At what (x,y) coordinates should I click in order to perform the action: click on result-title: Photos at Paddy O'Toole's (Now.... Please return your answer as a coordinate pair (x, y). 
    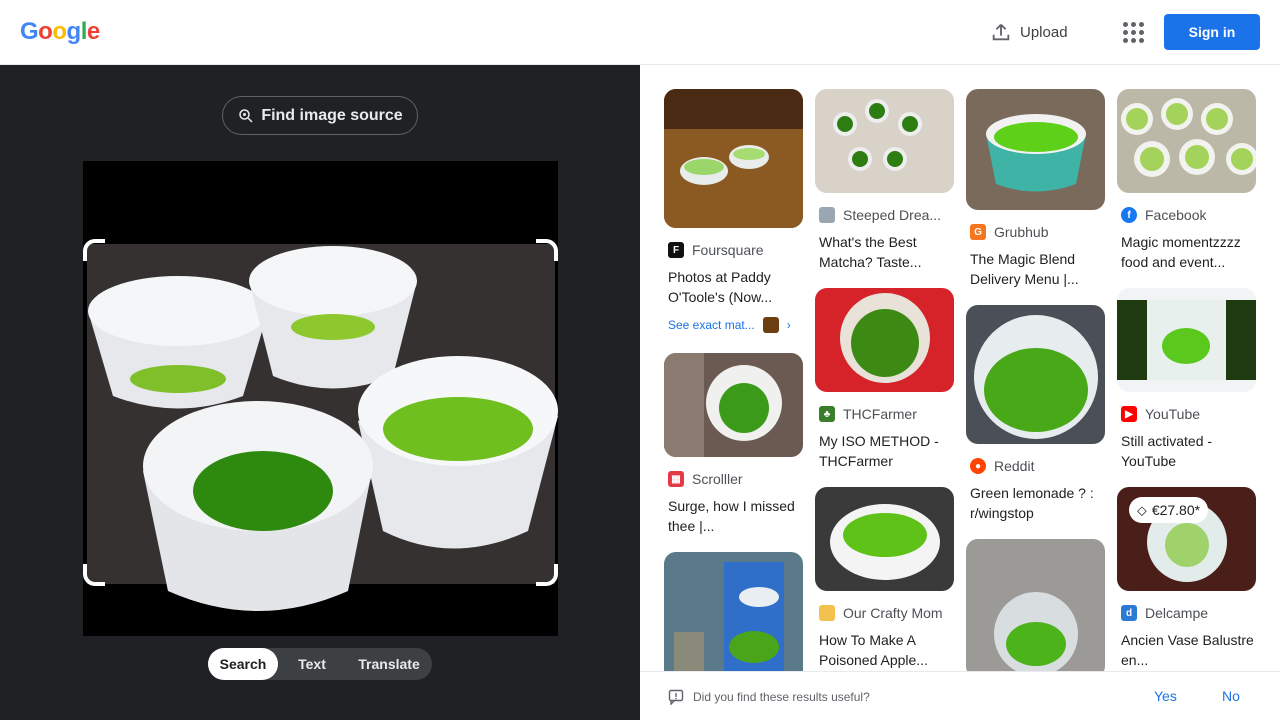
    Looking at the image, I should click on (735, 287).